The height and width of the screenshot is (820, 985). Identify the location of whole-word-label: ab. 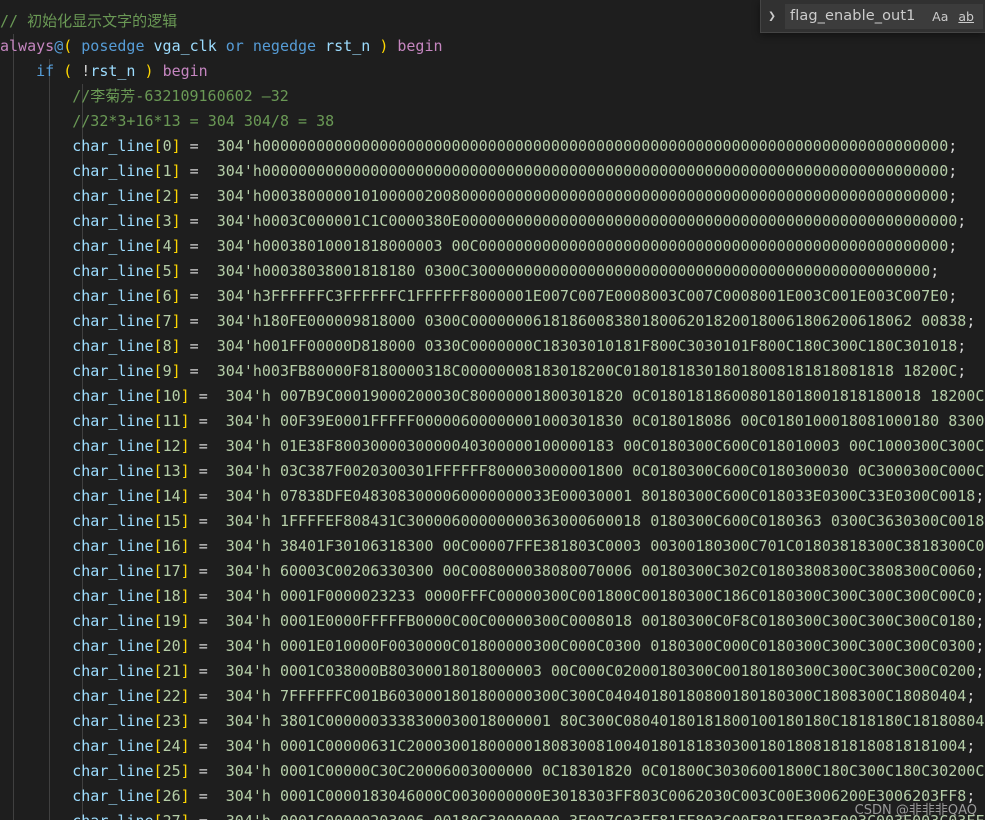
(966, 16).